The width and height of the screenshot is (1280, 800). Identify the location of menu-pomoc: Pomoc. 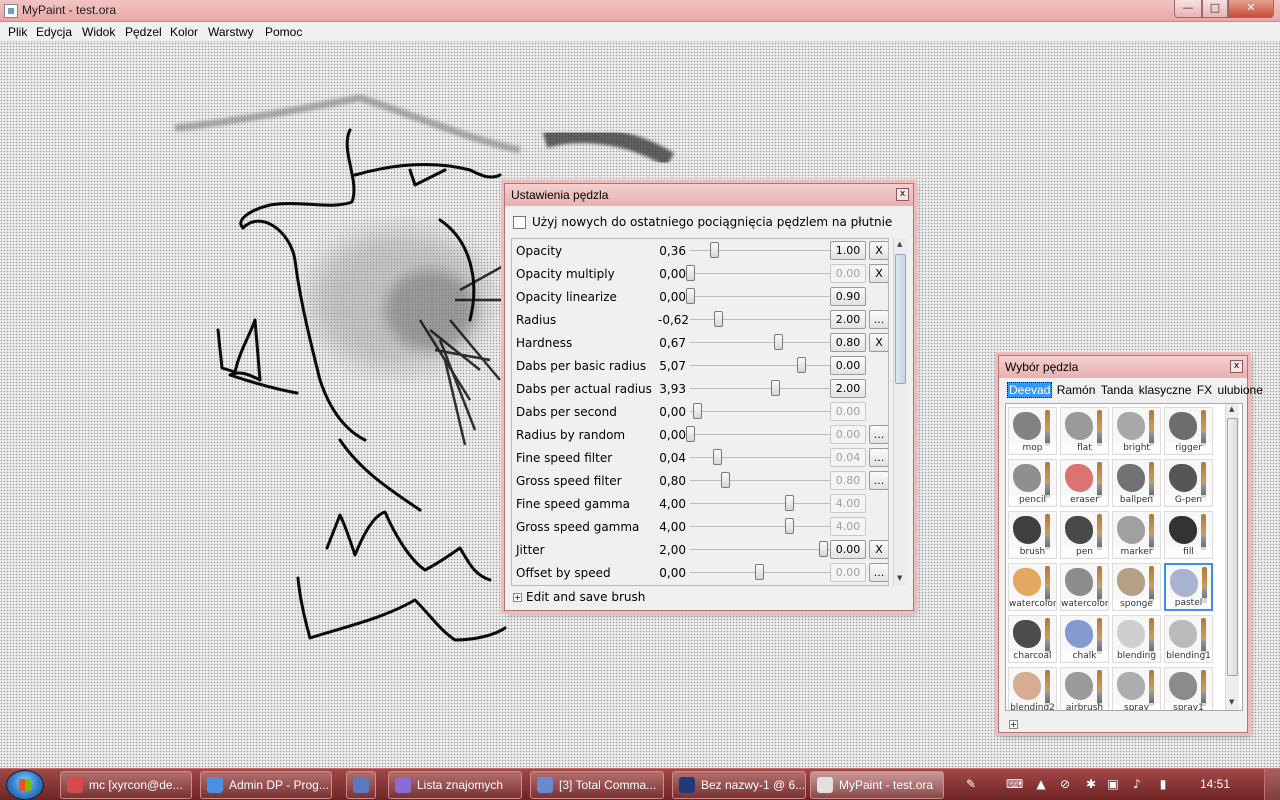
(283, 32).